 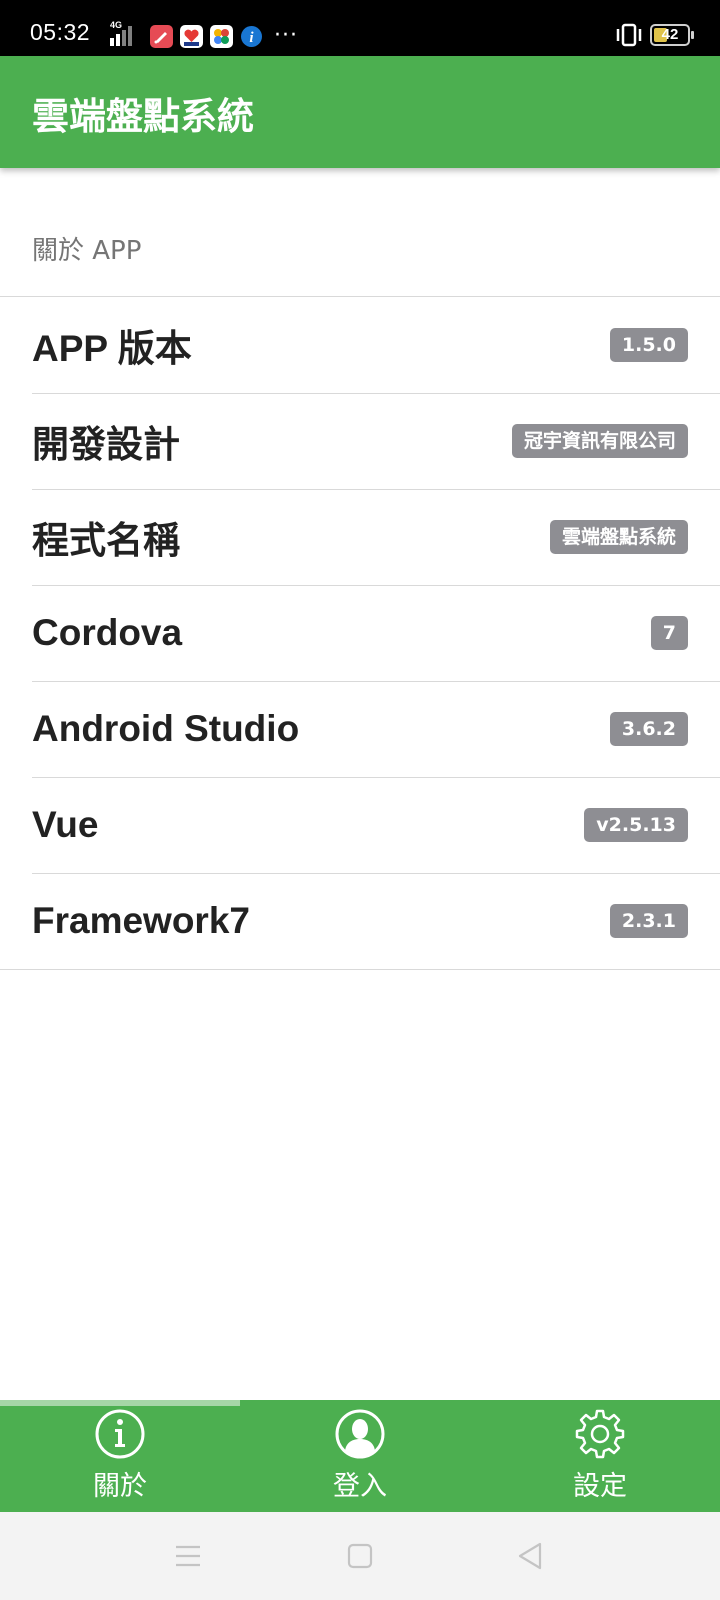 What do you see at coordinates (360, 28) in the screenshot?
I see `status-bar: 05:32 4G i ··· 42` at bounding box center [360, 28].